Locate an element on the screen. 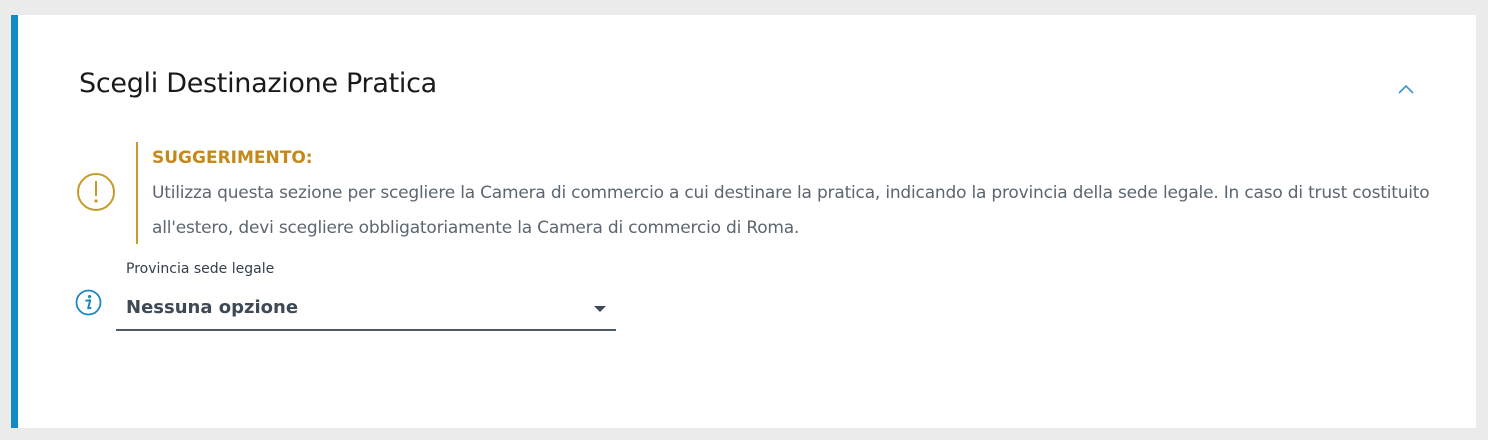  province-select-value: Nessuna opzione is located at coordinates (212, 307).